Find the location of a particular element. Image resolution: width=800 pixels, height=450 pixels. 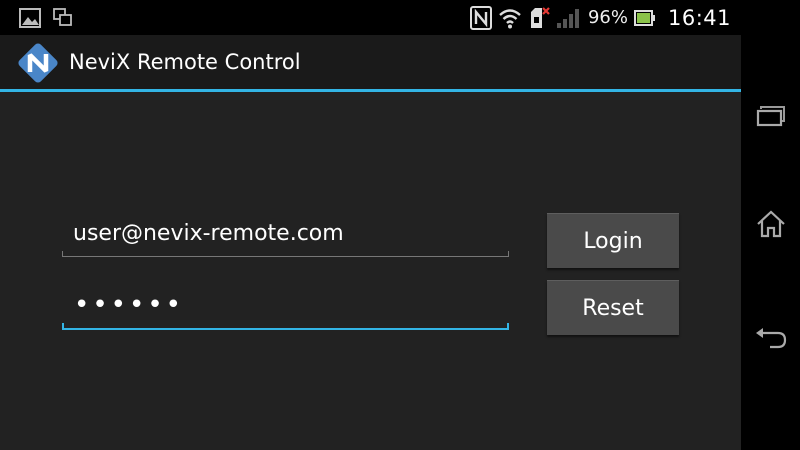

nfc-icon is located at coordinates (480, 17).